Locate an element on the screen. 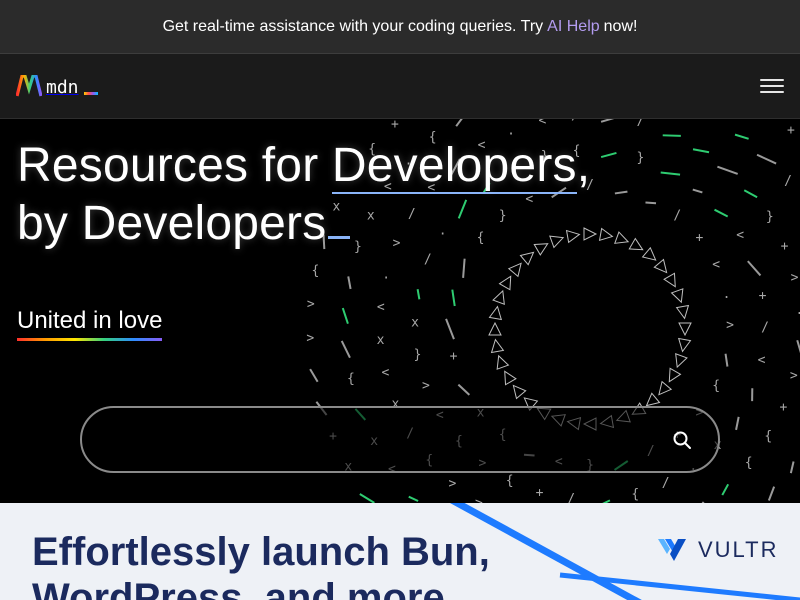 This screenshot has height=600, width=800. mdn-logo: mdn is located at coordinates (57, 86).